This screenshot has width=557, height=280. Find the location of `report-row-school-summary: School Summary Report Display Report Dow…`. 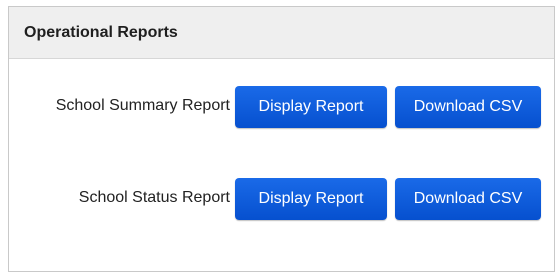

report-row-school-summary: School Summary Report Display Report Dow… is located at coordinates (281, 107).